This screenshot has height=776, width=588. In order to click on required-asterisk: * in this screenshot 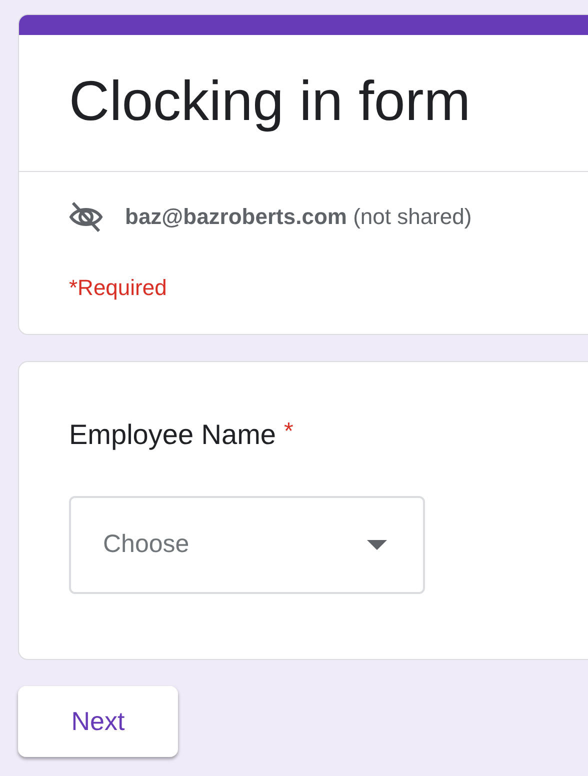, I will do `click(289, 432)`.